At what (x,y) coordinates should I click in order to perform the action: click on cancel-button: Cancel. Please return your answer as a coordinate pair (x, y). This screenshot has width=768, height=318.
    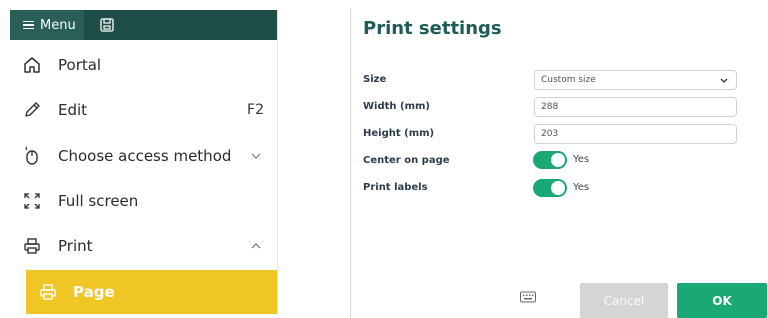
    Looking at the image, I should click on (624, 300).